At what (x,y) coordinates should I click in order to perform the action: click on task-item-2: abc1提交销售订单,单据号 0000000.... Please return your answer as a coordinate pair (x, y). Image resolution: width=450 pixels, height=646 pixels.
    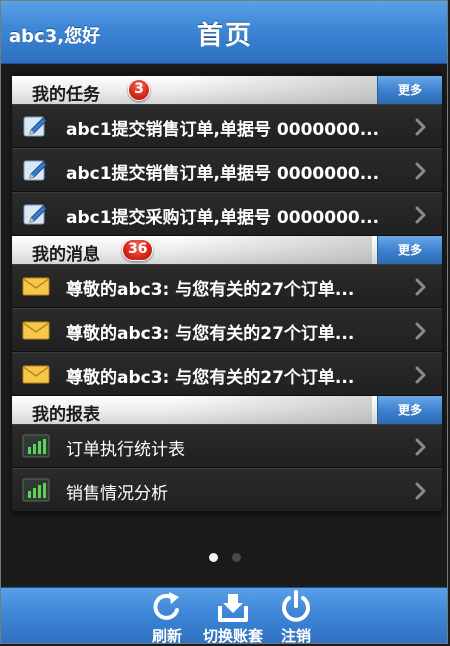
    Looking at the image, I should click on (227, 170).